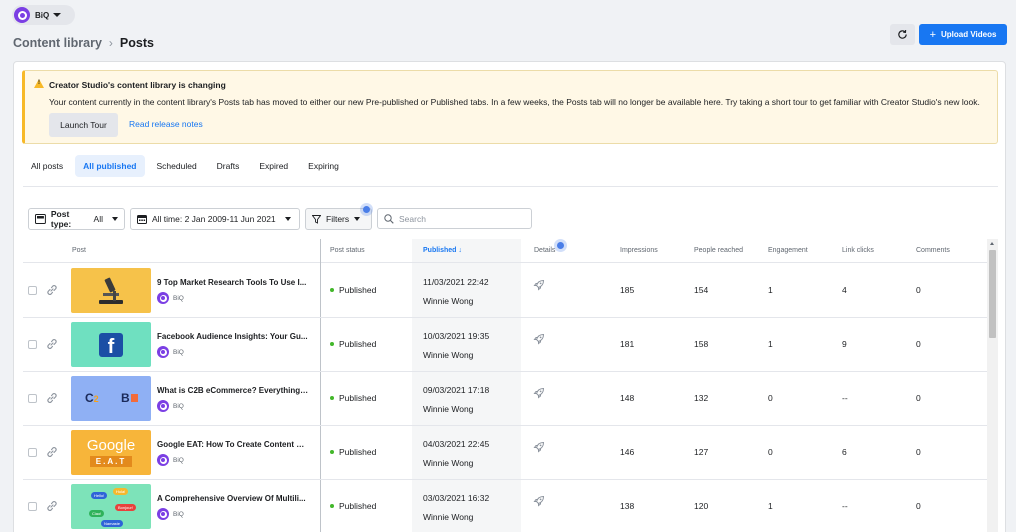 Image resolution: width=1016 pixels, height=532 pixels. Describe the element at coordinates (43, 15) in the screenshot. I see `account-switcher: BiQ` at that location.